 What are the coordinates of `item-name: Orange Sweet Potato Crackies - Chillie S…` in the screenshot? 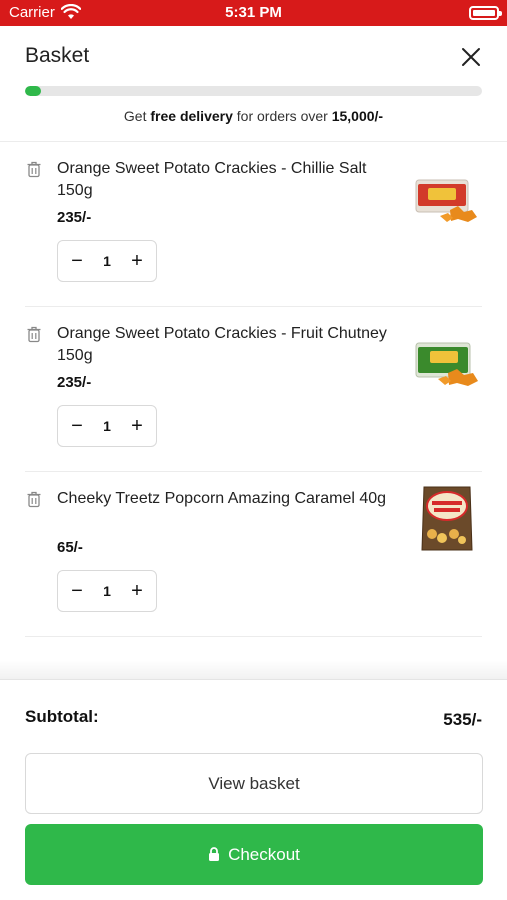 It's located at (212, 179).